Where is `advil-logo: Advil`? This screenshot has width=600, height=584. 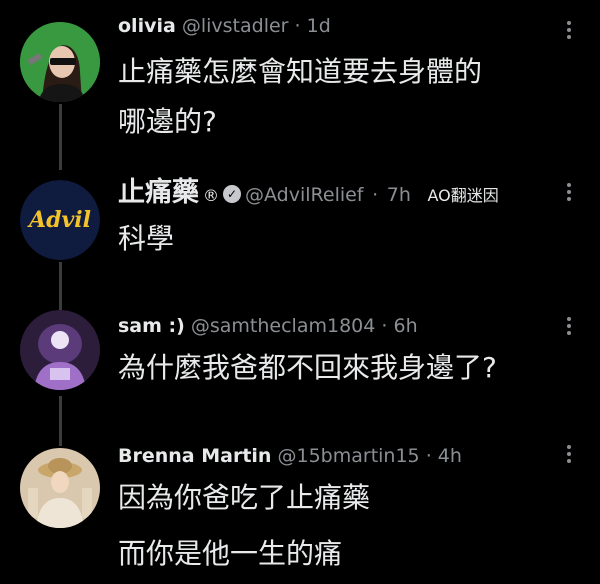
advil-logo: Advil is located at coordinates (60, 220).